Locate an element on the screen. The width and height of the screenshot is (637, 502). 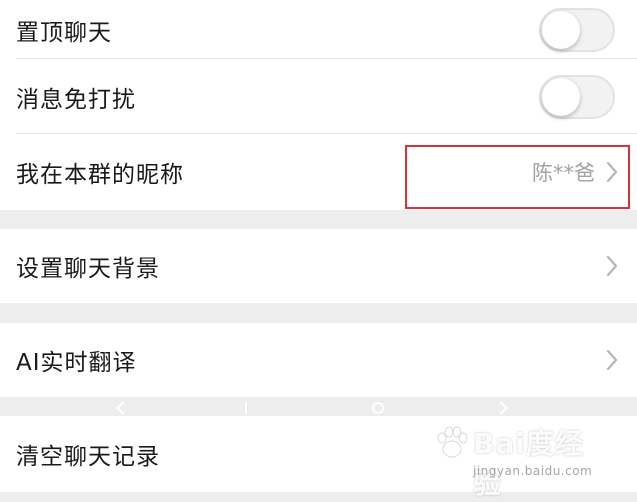
settings-row-ai-translate: AI实时翻译 is located at coordinates (318, 360).